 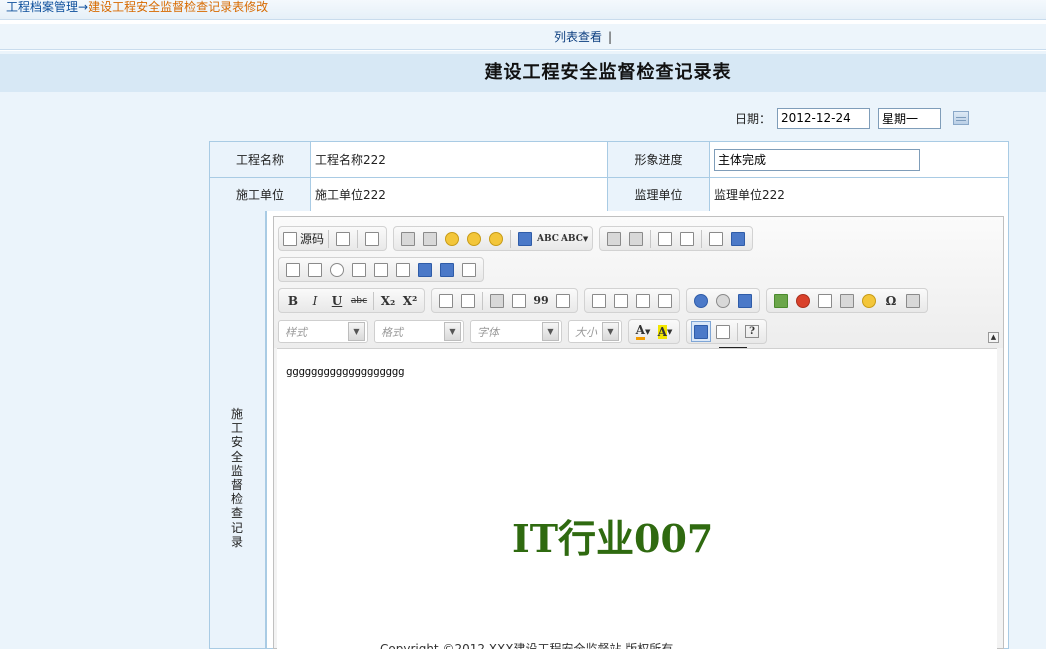 What do you see at coordinates (595, 331) in the screenshot?
I see `size-select: 大小 ▼` at bounding box center [595, 331].